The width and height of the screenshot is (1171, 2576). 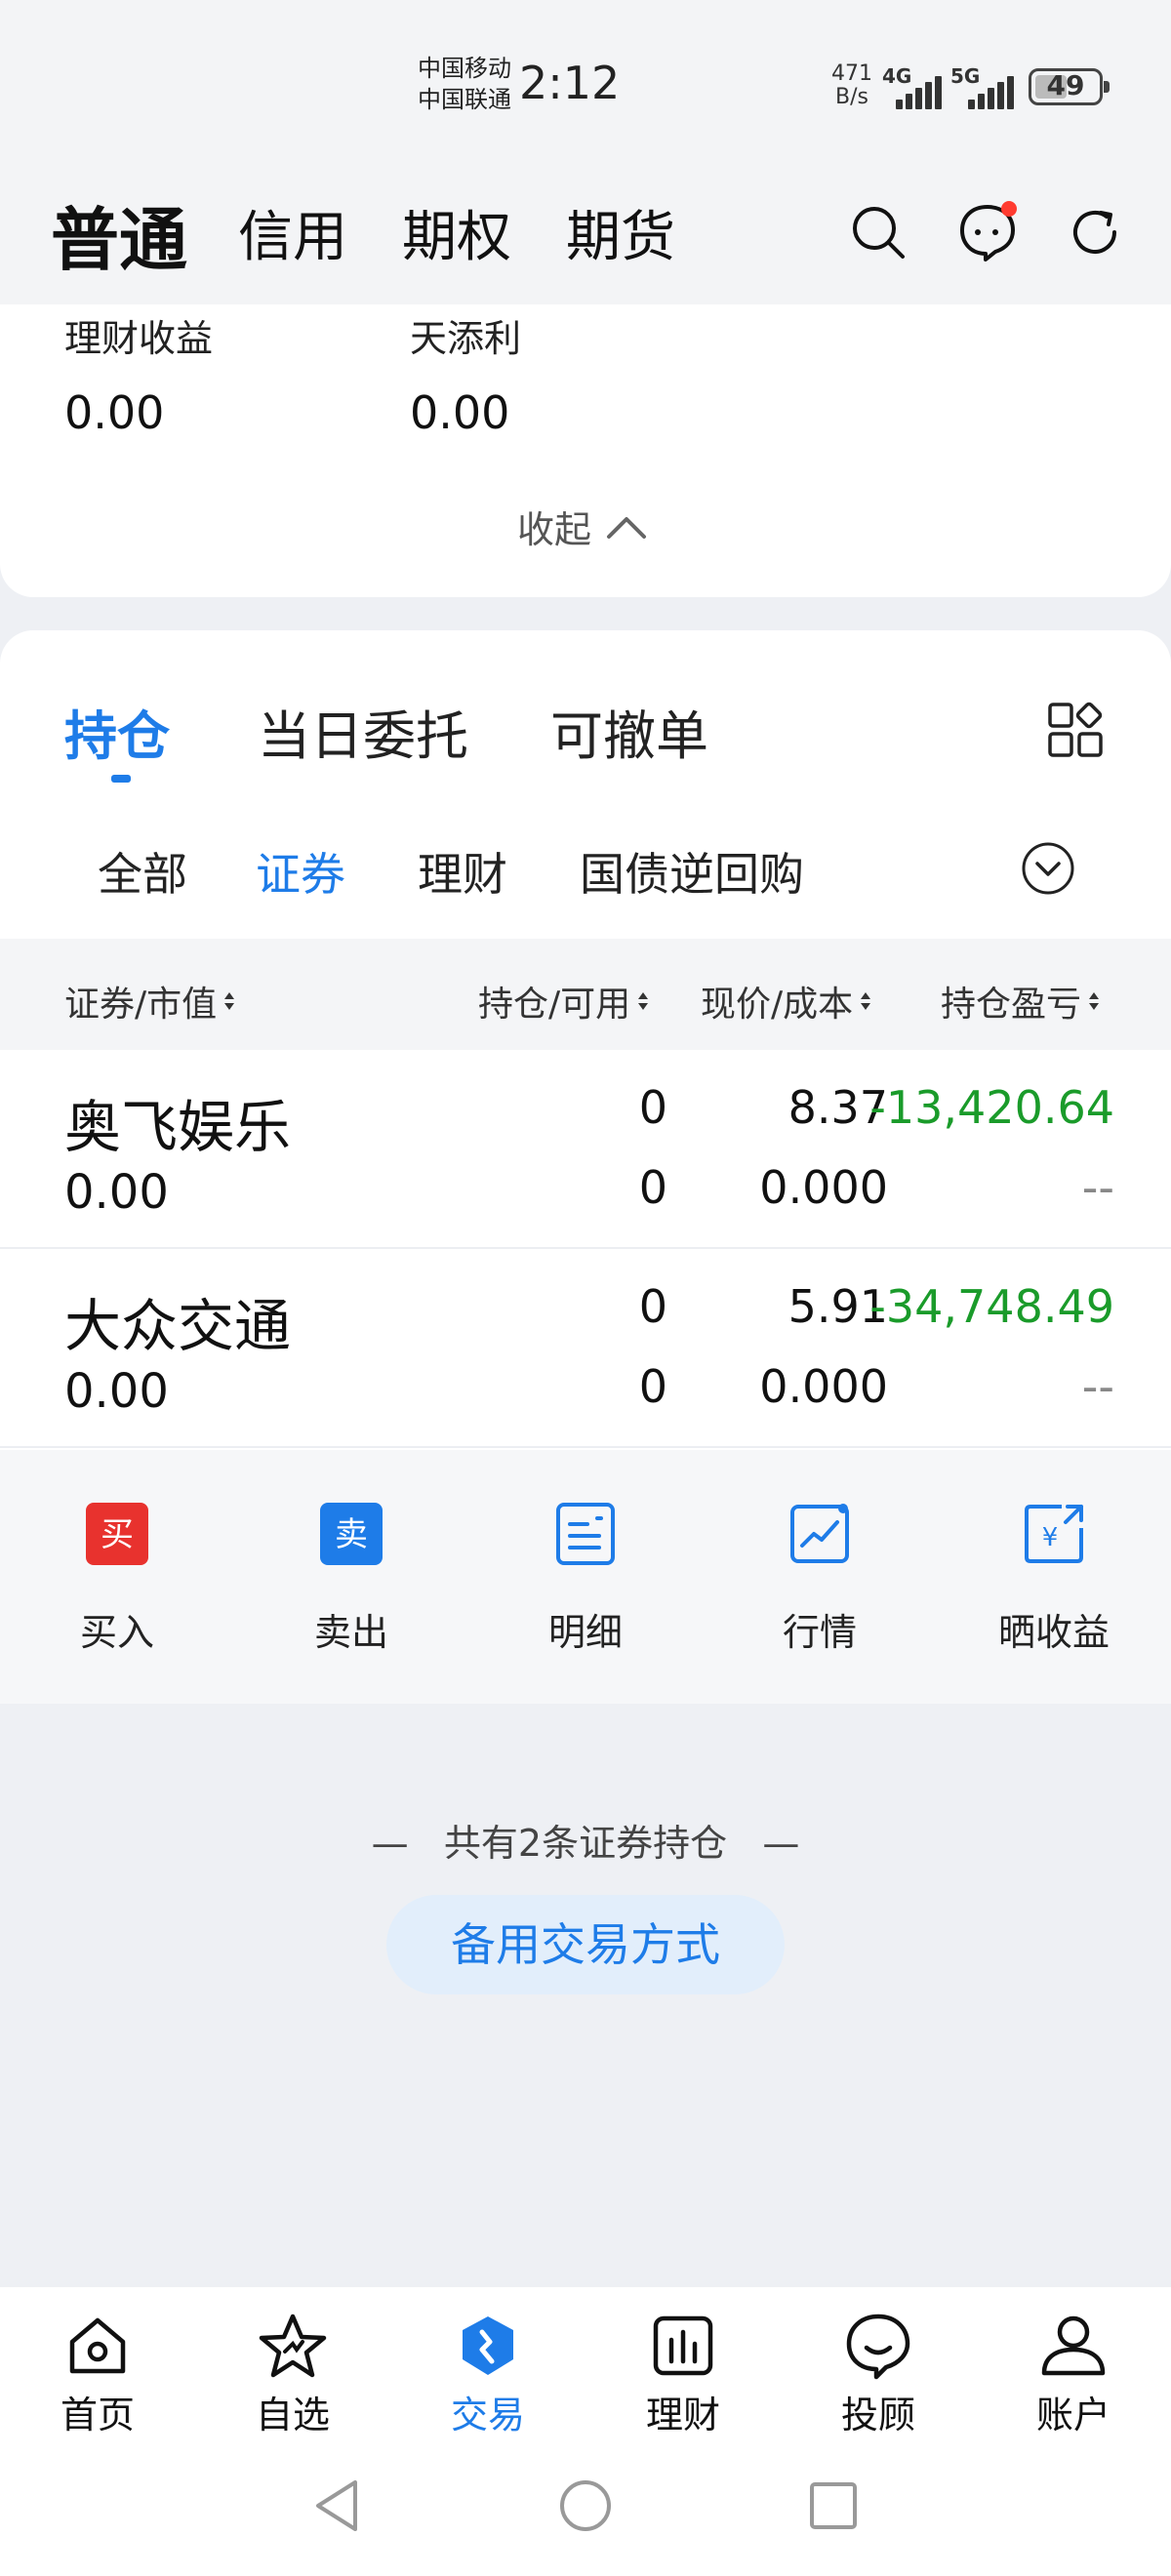 I want to click on carrier-2: 中国联通, so click(x=464, y=99).